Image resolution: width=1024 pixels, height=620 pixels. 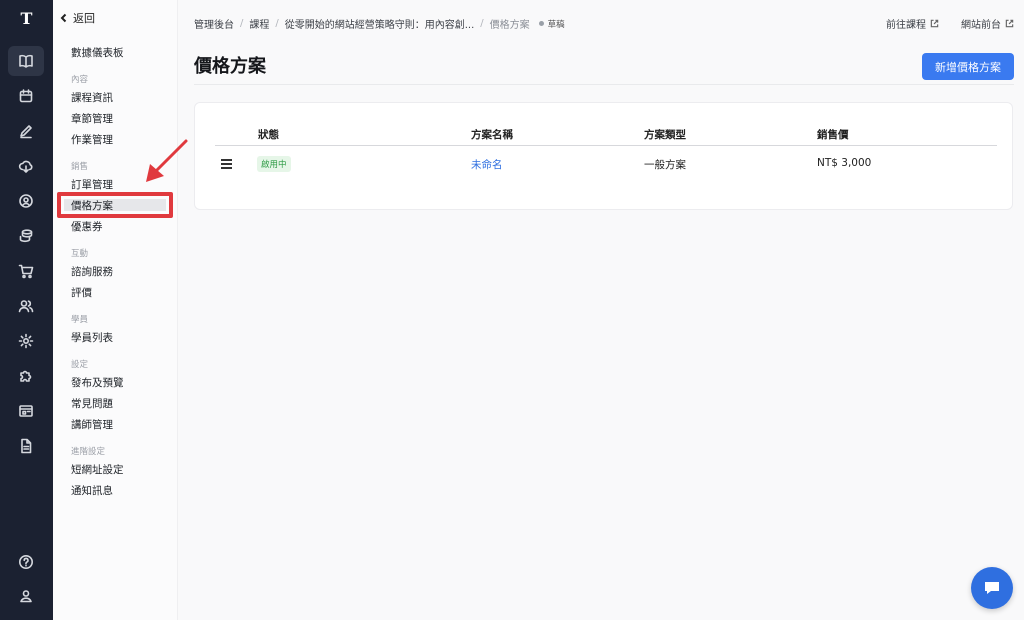 I want to click on view-course-link: 前往課程, so click(x=912, y=23).